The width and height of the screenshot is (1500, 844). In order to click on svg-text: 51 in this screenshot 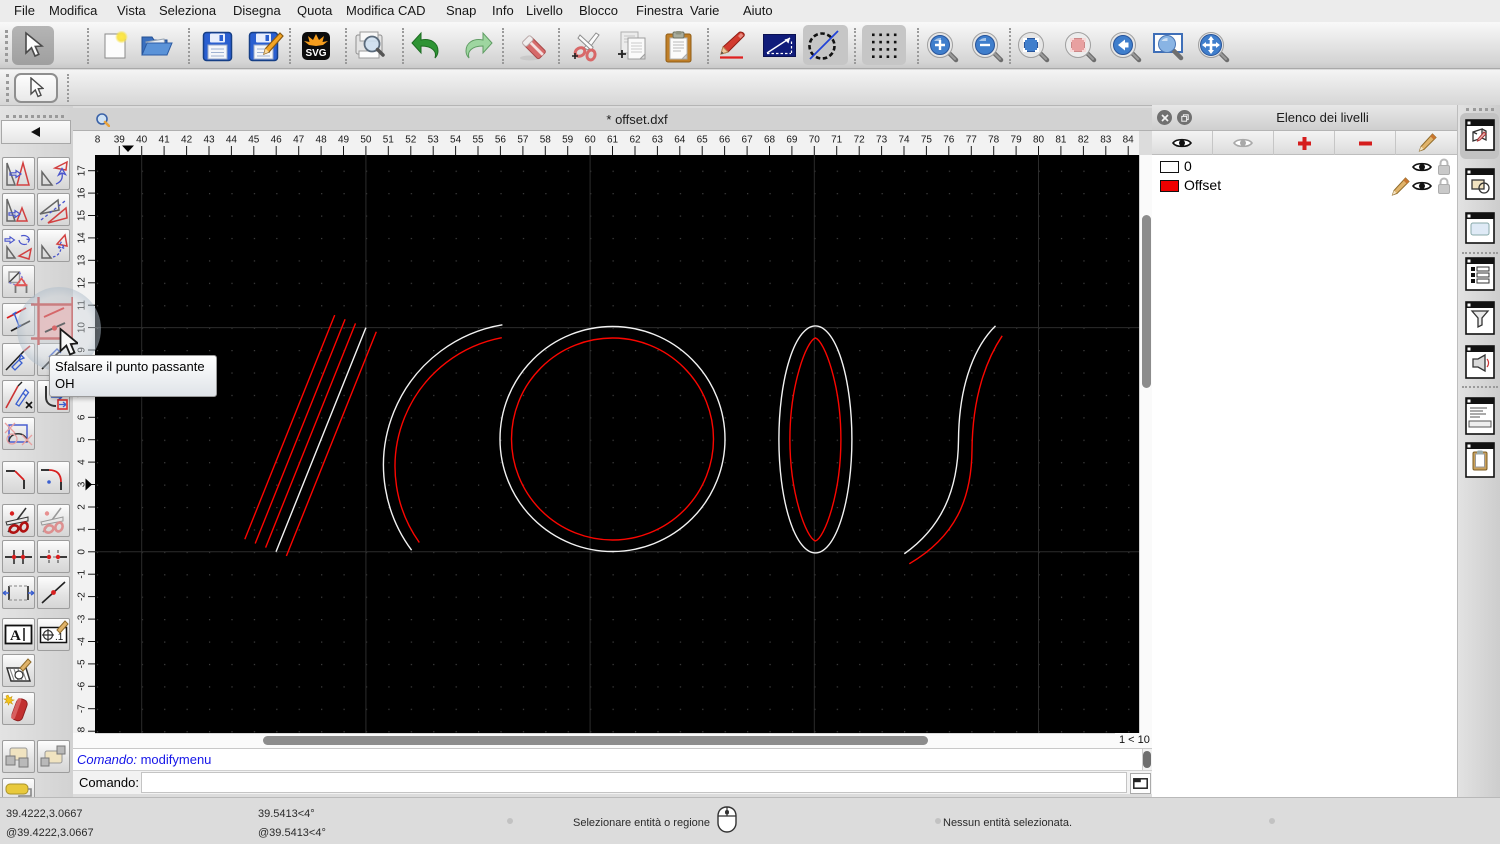, I will do `click(389, 140)`.